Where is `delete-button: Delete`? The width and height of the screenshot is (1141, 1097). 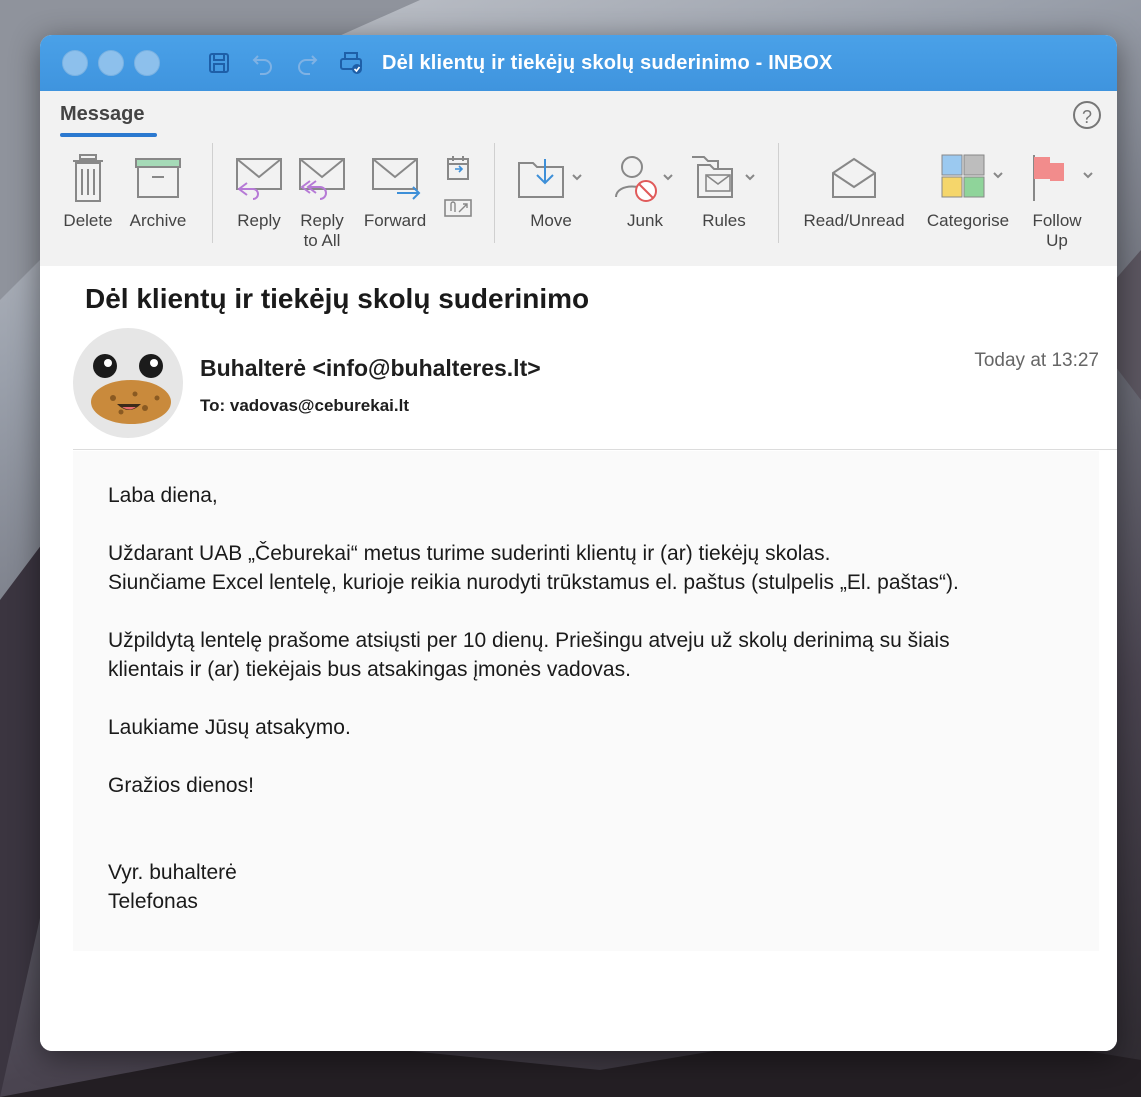 delete-button: Delete is located at coordinates (88, 192).